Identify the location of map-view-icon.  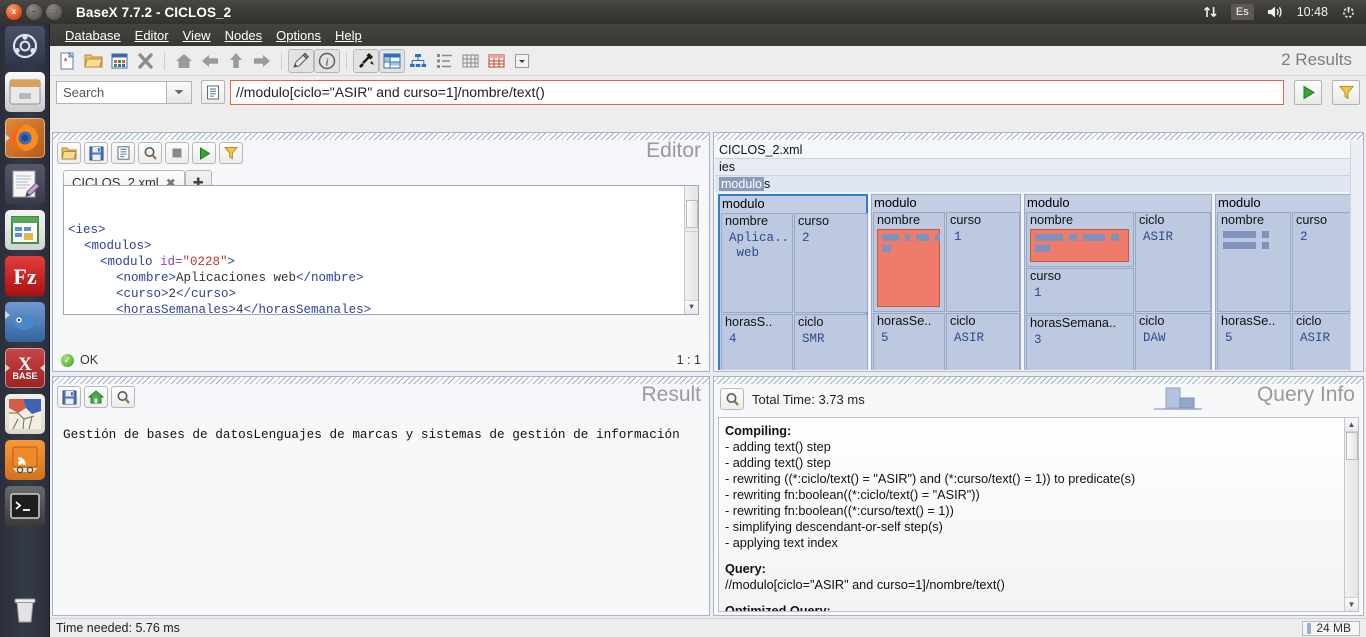
(496, 61).